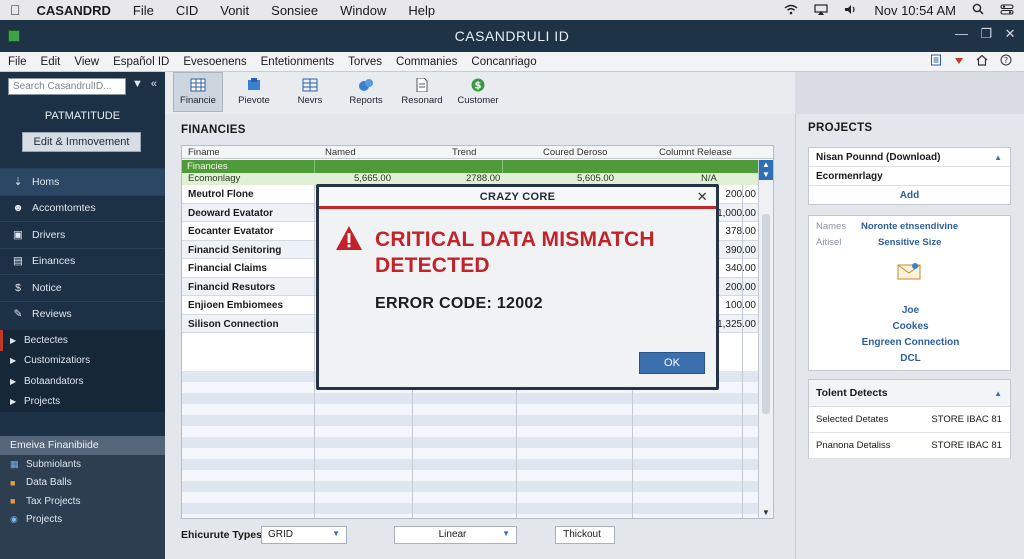 This screenshot has width=1024, height=559. What do you see at coordinates (909, 242) in the screenshot?
I see `detail-value: Sensitive Size` at bounding box center [909, 242].